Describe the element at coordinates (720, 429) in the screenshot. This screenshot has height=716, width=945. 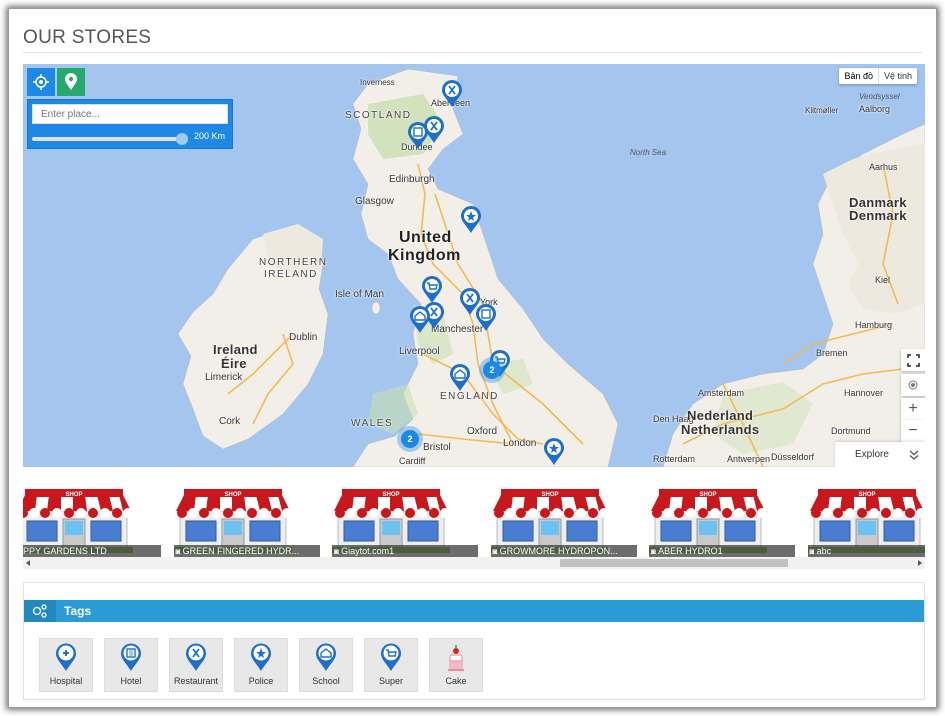
I see `map-label-netherlands: Netherlands` at that location.